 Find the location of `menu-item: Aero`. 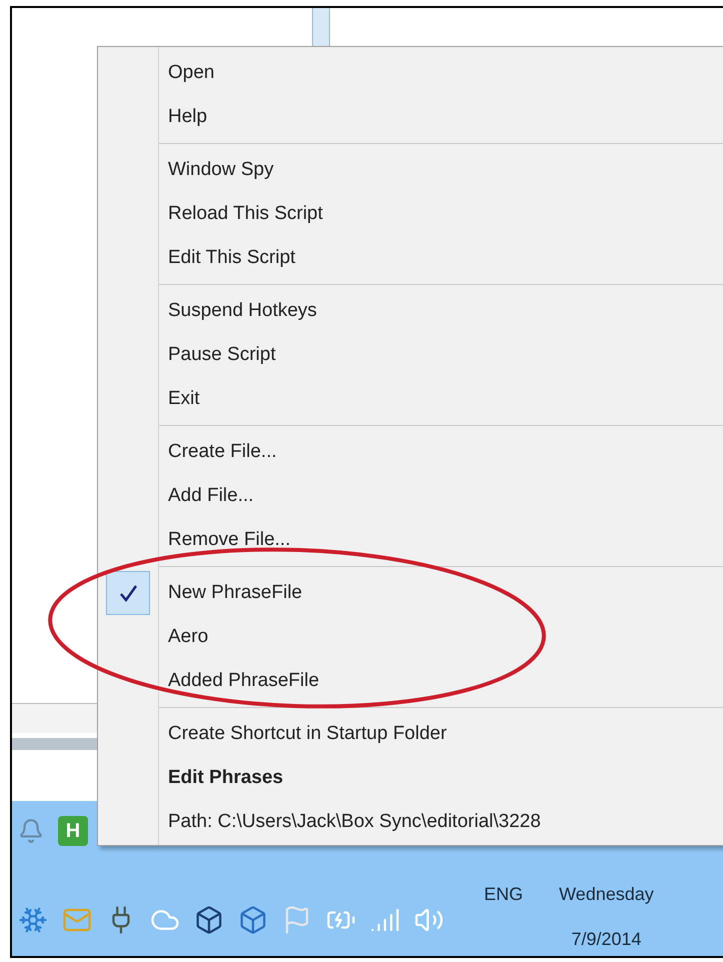

menu-item: Aero is located at coordinates (188, 637).